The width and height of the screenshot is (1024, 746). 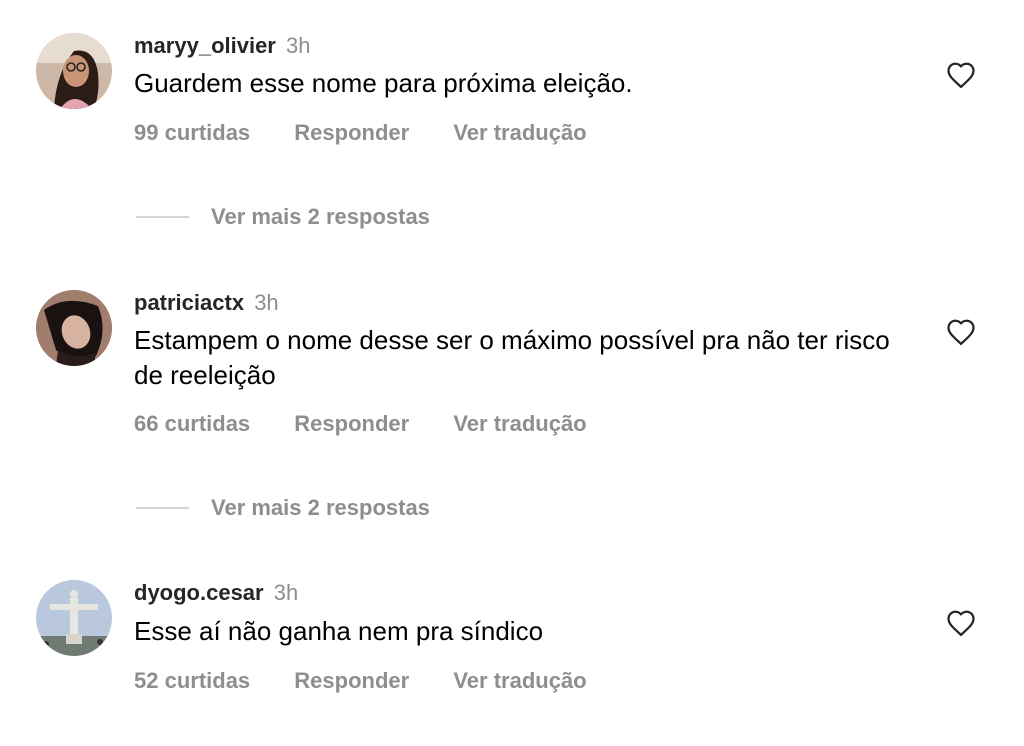 I want to click on translate-button: Ver tradução, so click(x=519, y=681).